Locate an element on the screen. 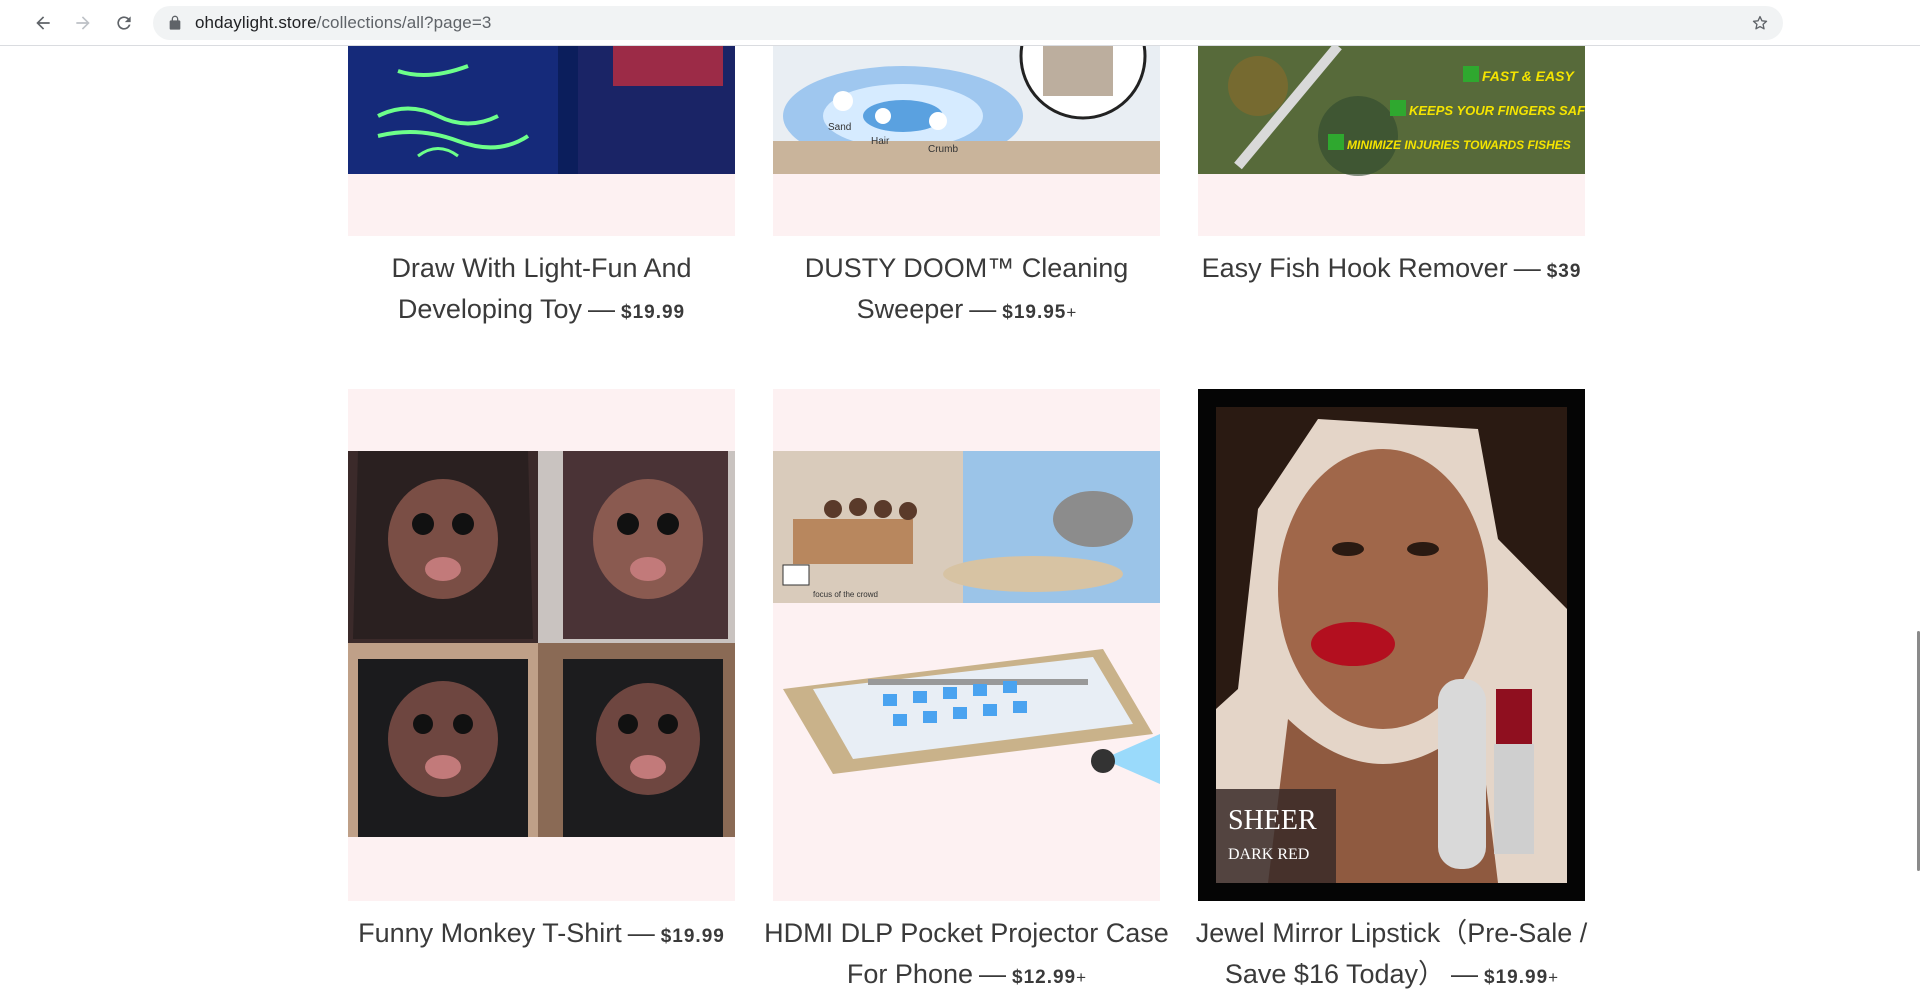 The width and height of the screenshot is (1920, 998). arrow-left-icon is located at coordinates (43, 23).